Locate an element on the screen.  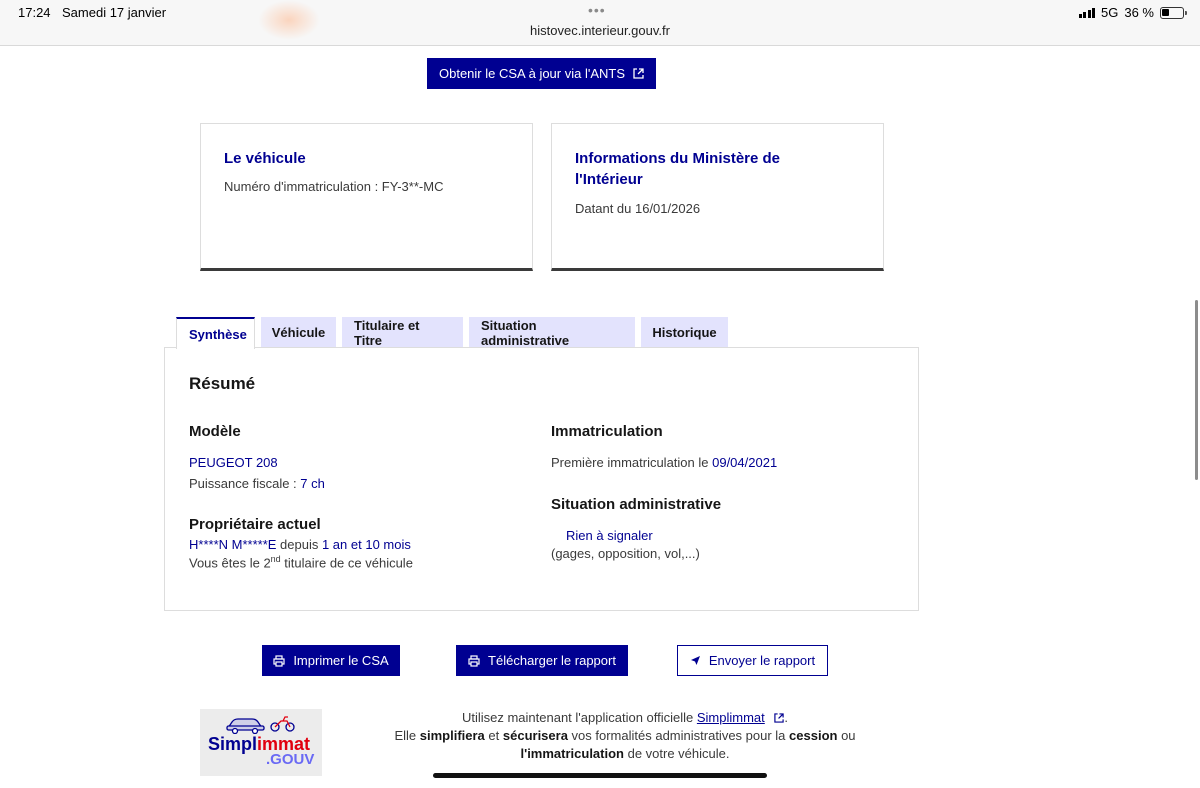
admin-details: (gages, opposition, vol,...) is located at coordinates (625, 553).